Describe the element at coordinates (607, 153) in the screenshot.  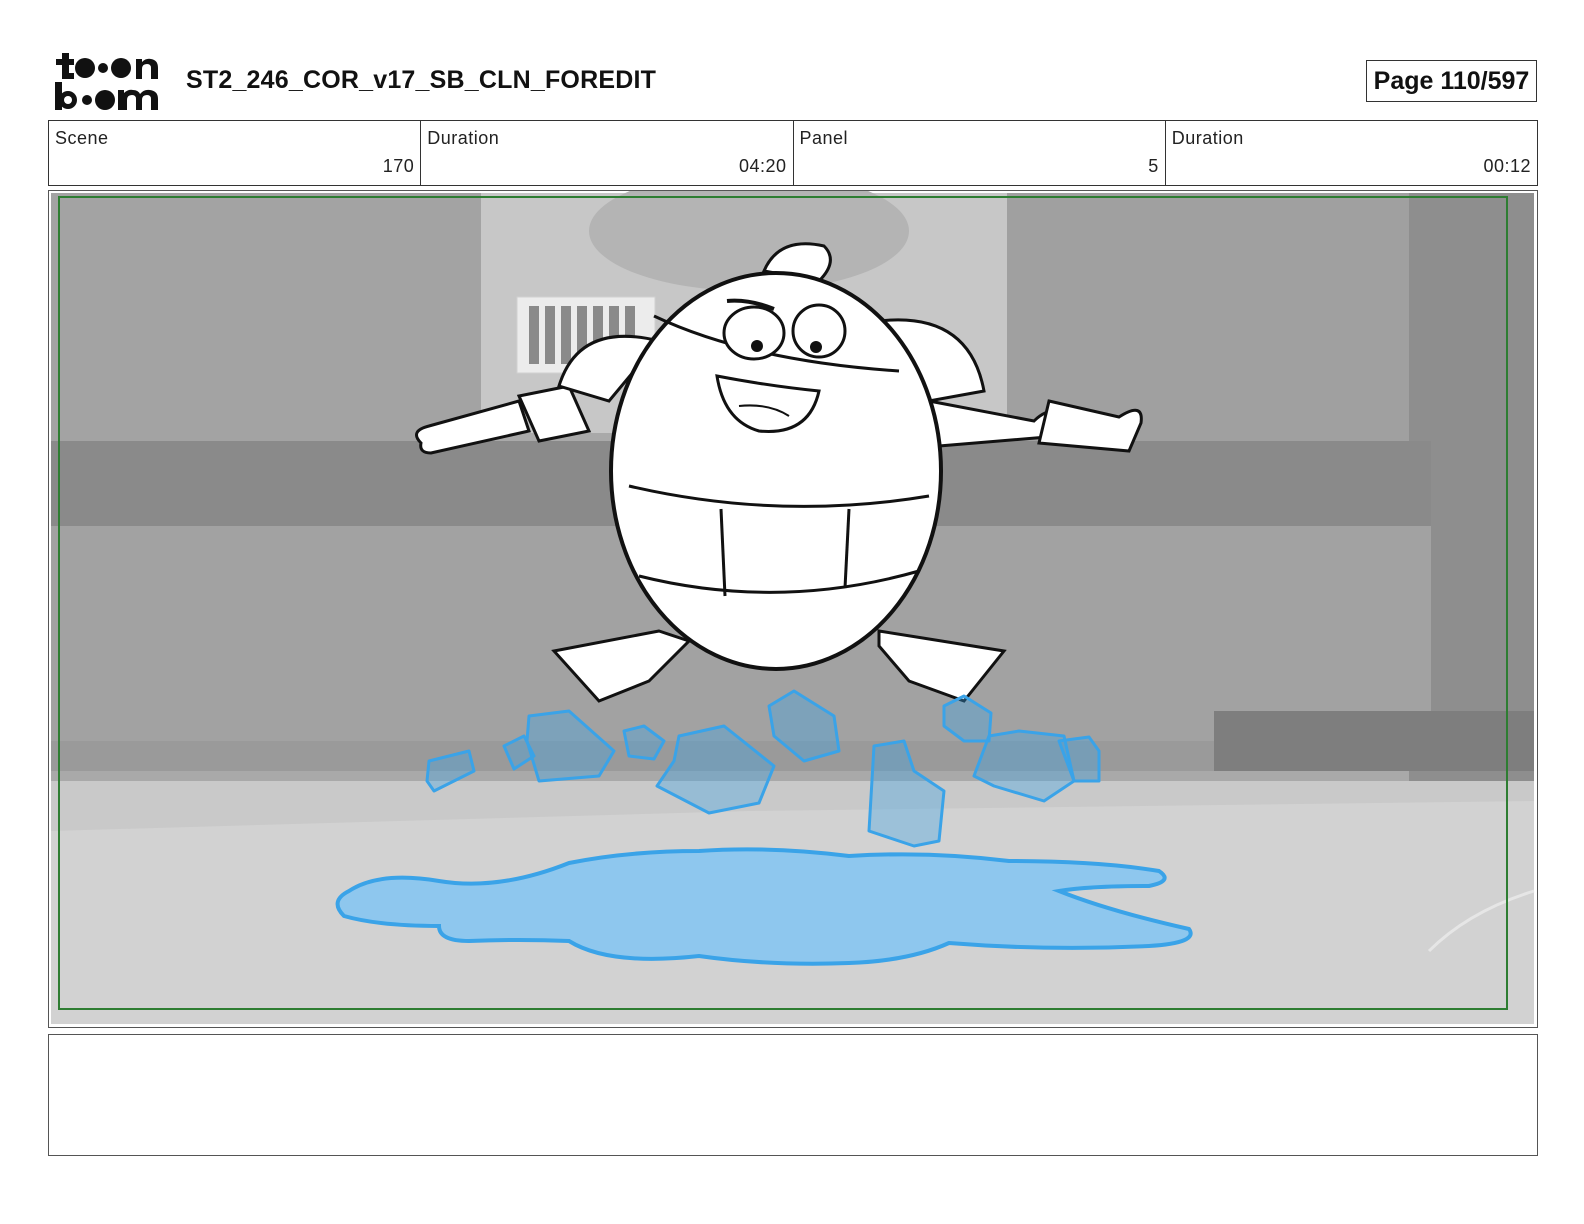
I see `scene-duration-cell: Duration 04:20` at that location.